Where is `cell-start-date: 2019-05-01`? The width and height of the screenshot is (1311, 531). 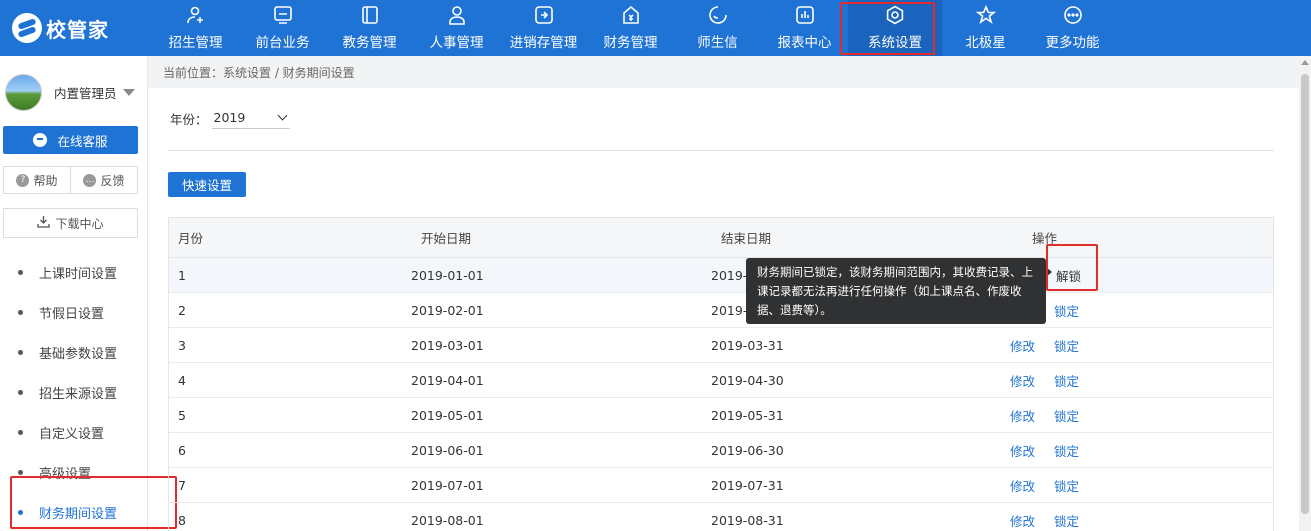
cell-start-date: 2019-05-01 is located at coordinates (447, 415).